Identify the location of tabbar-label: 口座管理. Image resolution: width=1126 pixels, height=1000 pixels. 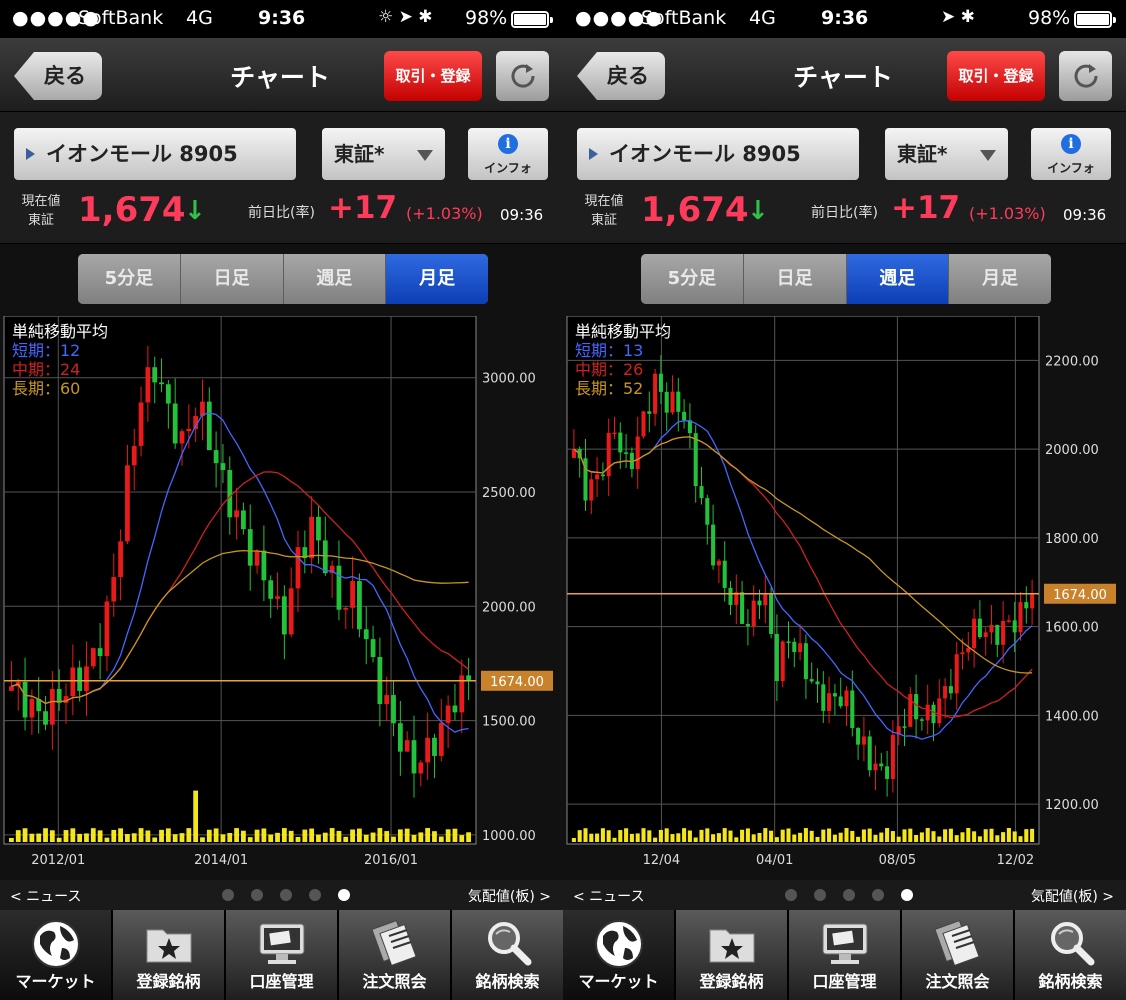
(281, 981).